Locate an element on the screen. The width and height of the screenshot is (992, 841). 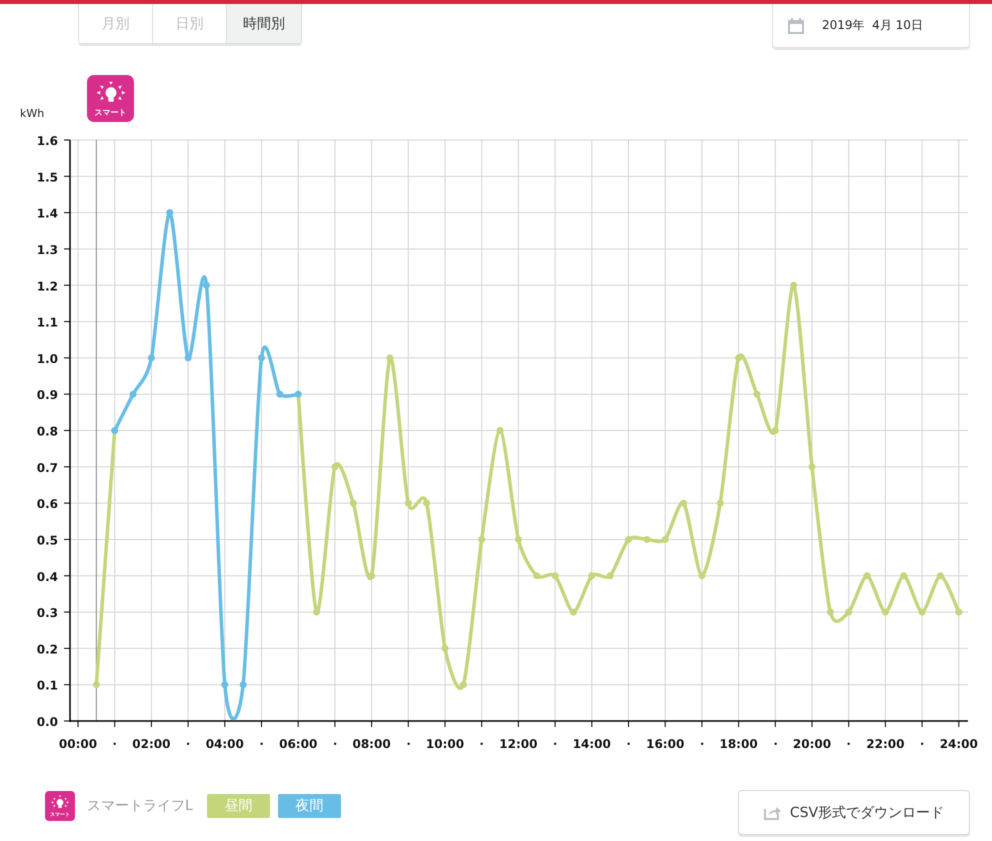
axis-label: 18:00 is located at coordinates (739, 744).